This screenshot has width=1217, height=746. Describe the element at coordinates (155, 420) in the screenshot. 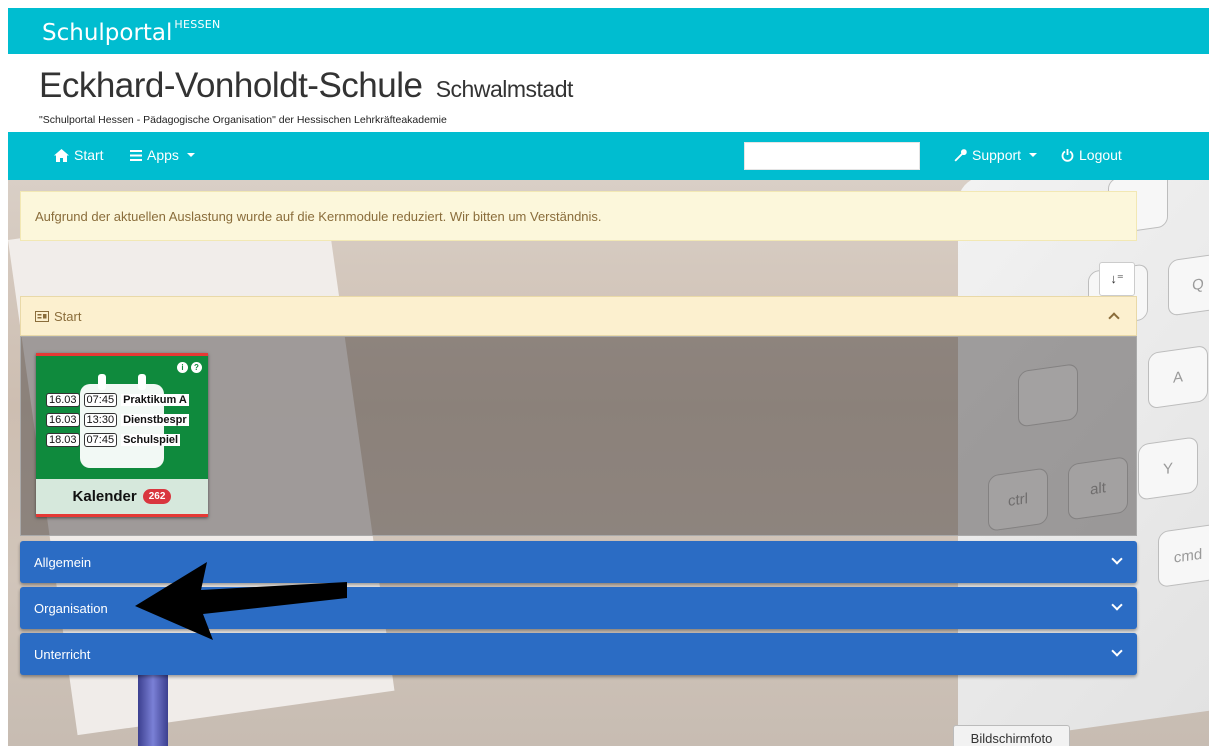

I see `event-title: Dienstbespr` at that location.